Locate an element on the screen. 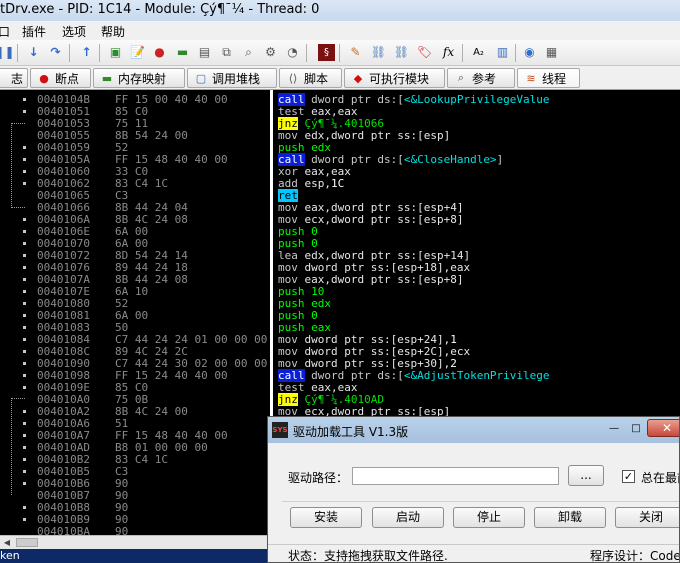 This screenshot has width=680, height=563. references-toolbar-icon: ⌕ is located at coordinates (248, 52).